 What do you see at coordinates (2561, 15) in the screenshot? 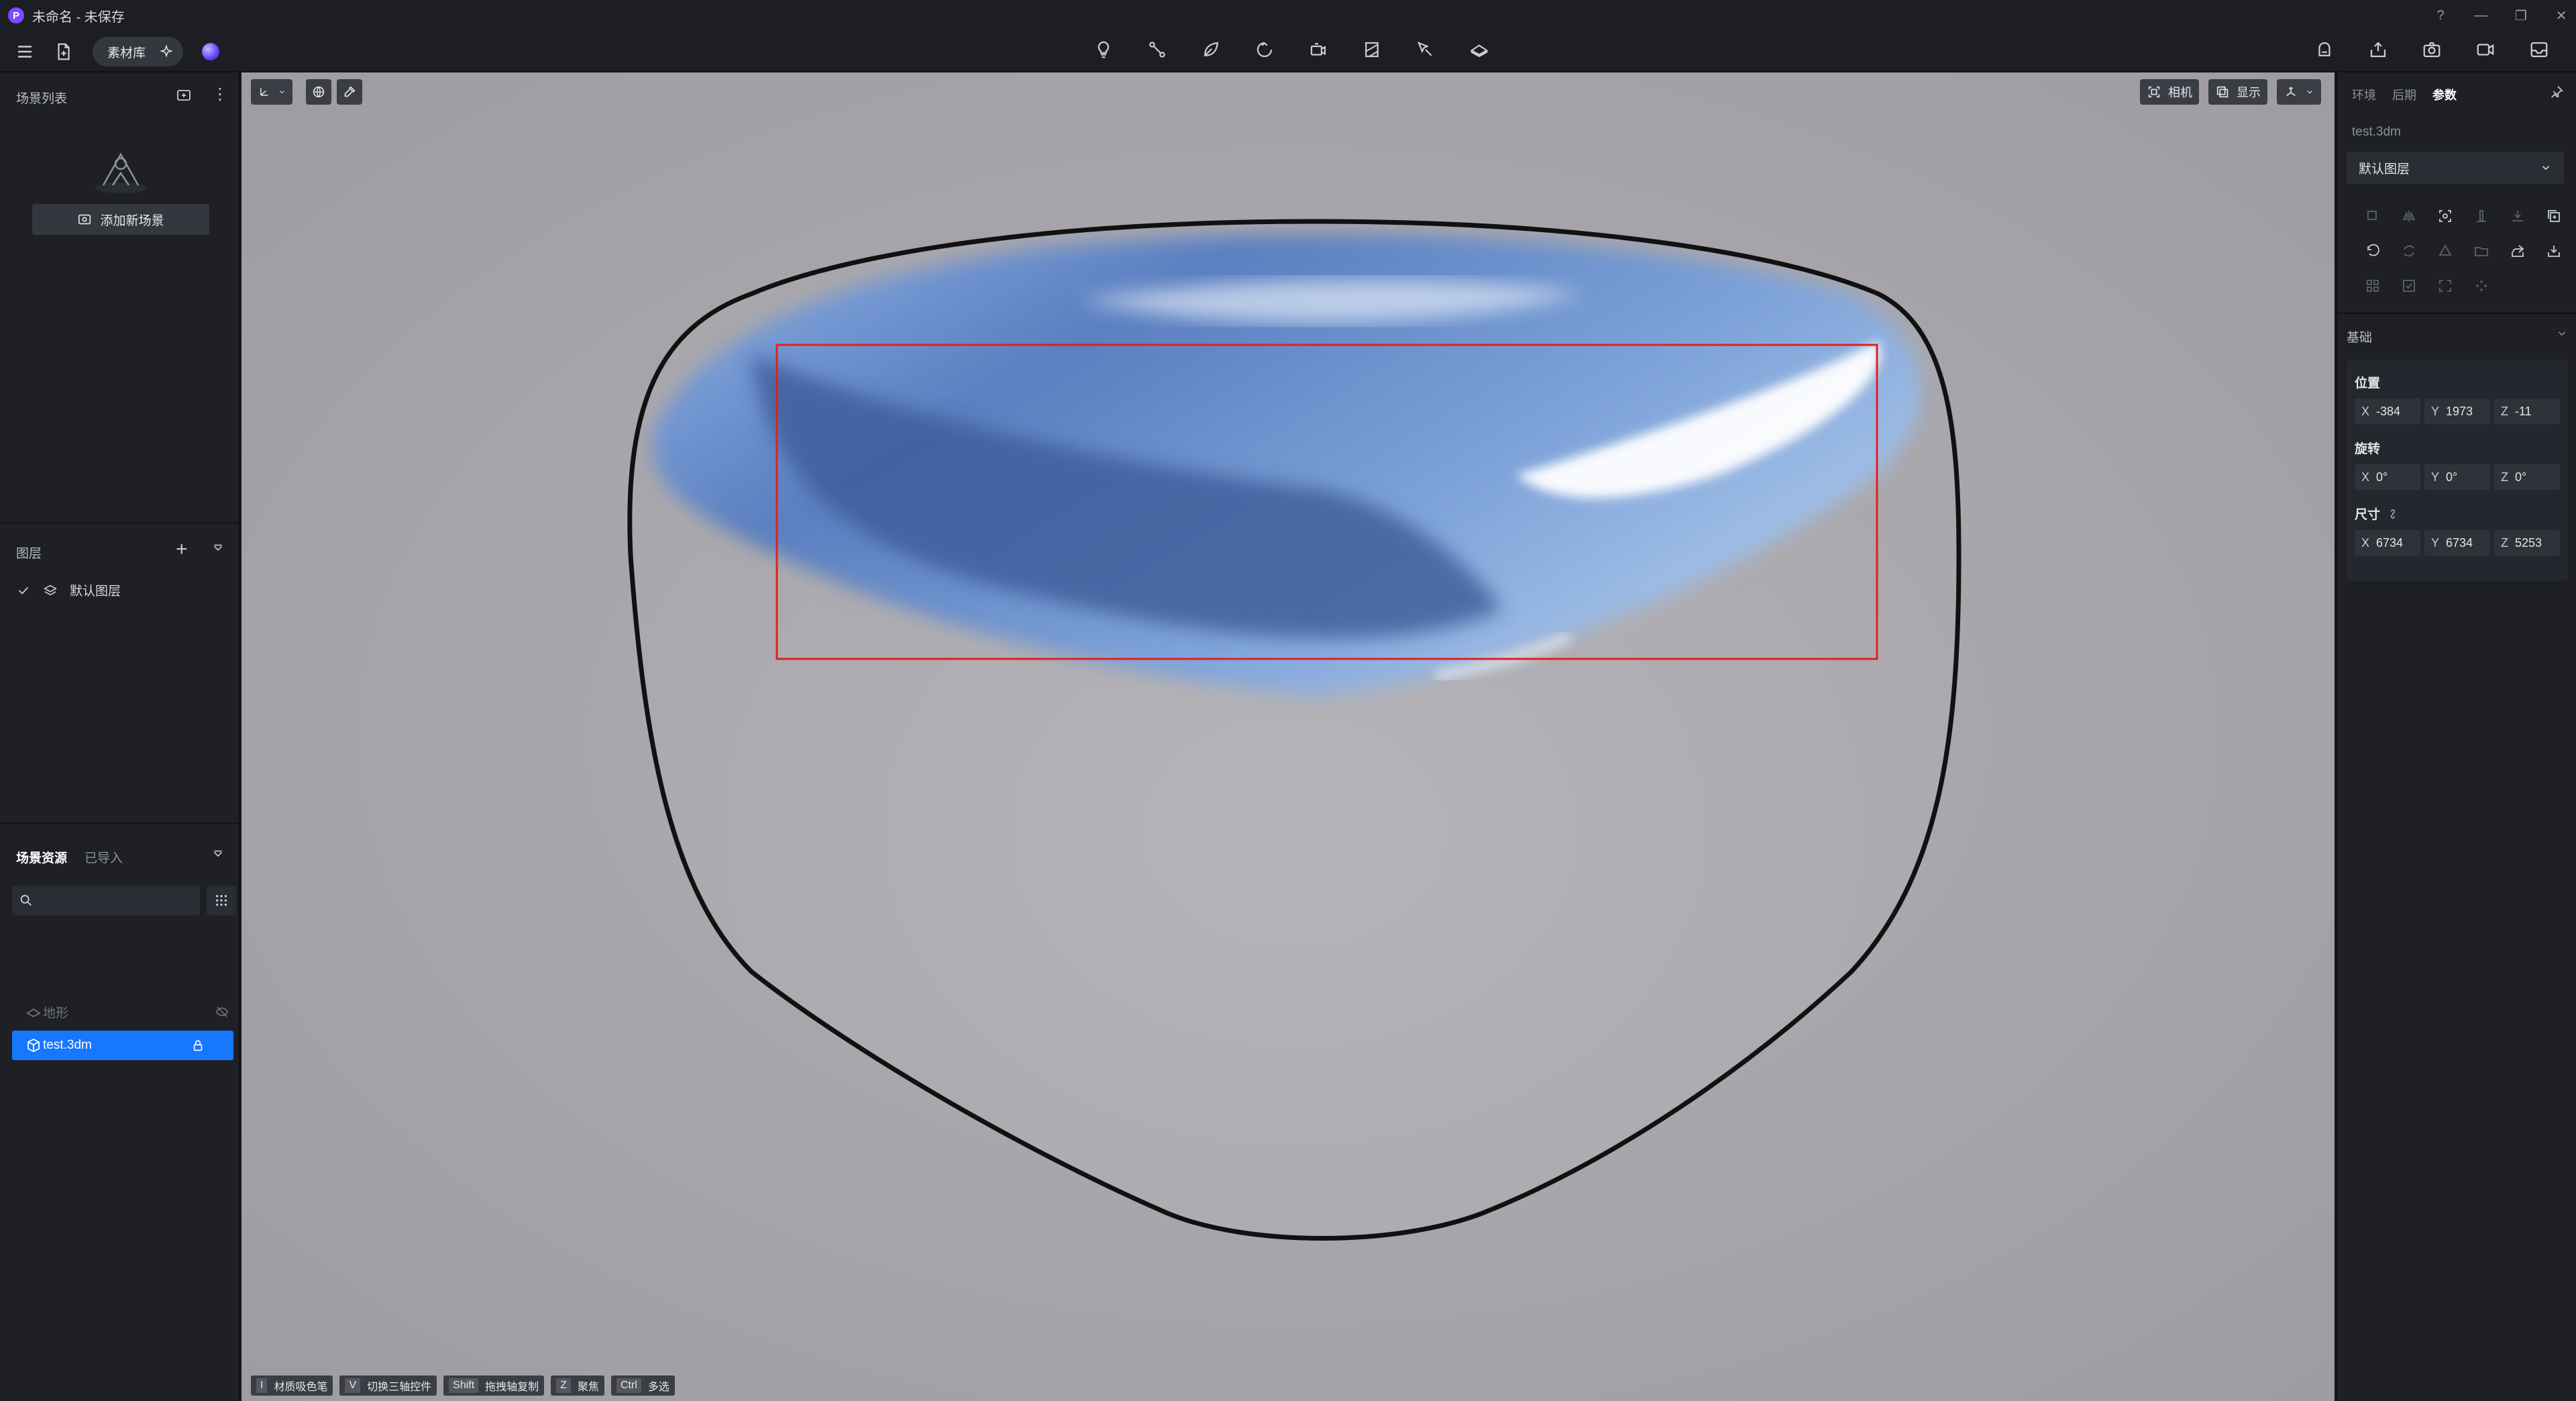
I see `close-icon: ✕` at bounding box center [2561, 15].